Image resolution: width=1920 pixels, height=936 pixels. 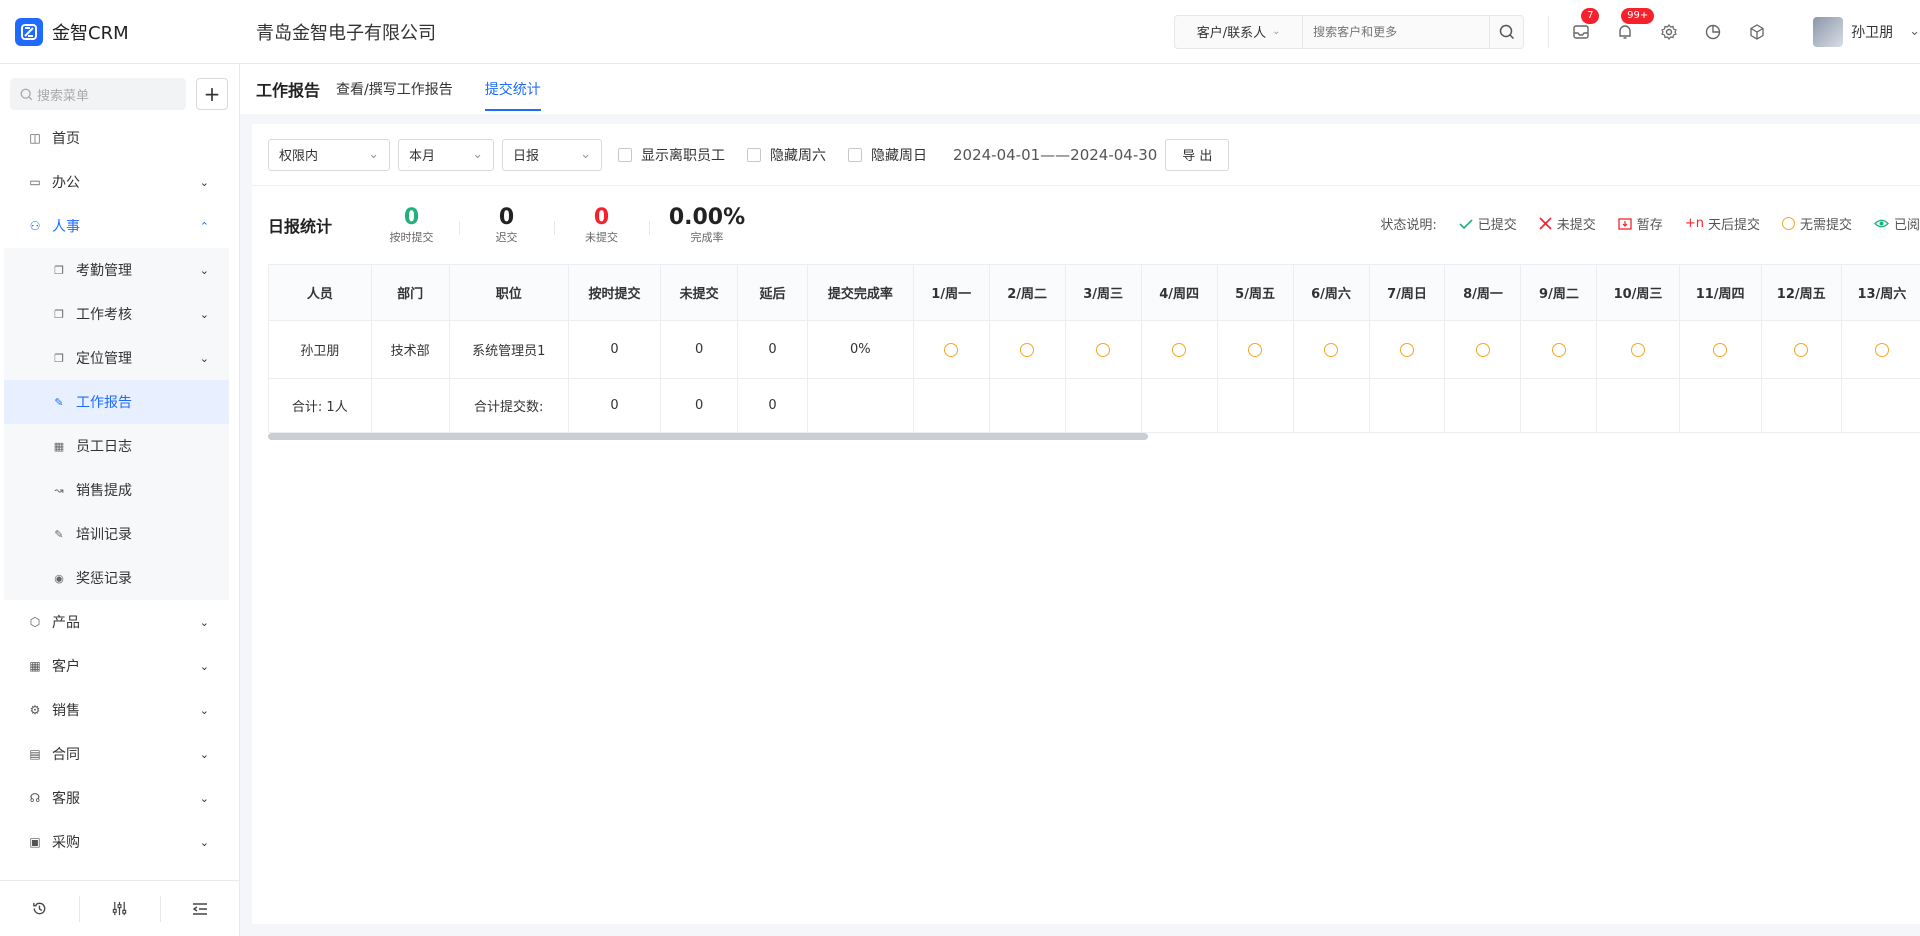 I want to click on sidebar-item-office: ▭ 办公 ⌄, so click(x=119, y=182).